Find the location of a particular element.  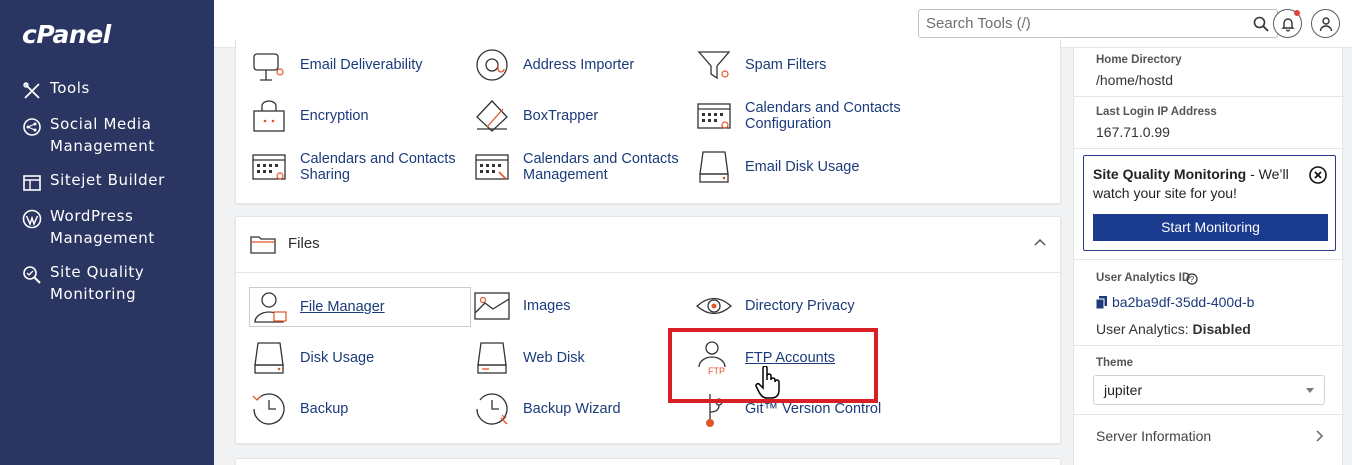

tool-directory-privacy: Directory Privacy is located at coordinates (775, 306).